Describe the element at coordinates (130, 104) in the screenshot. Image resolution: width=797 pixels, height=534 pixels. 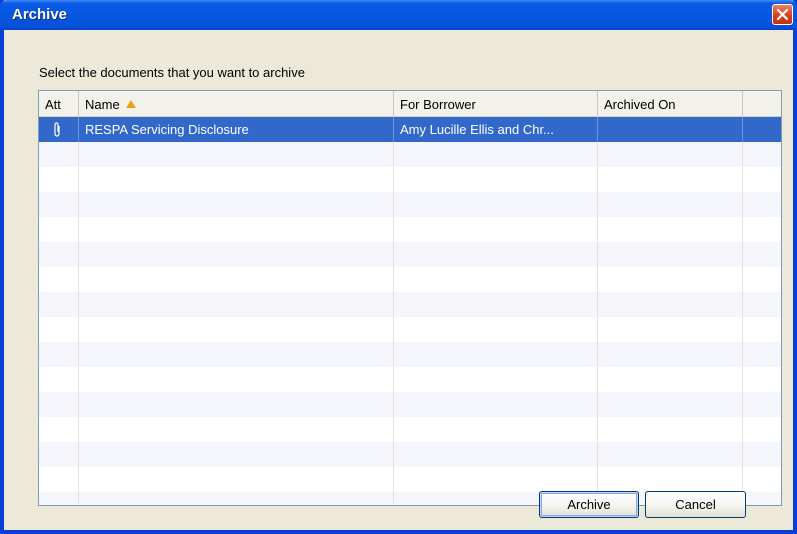
I see `sort-up-triangle-icon` at that location.